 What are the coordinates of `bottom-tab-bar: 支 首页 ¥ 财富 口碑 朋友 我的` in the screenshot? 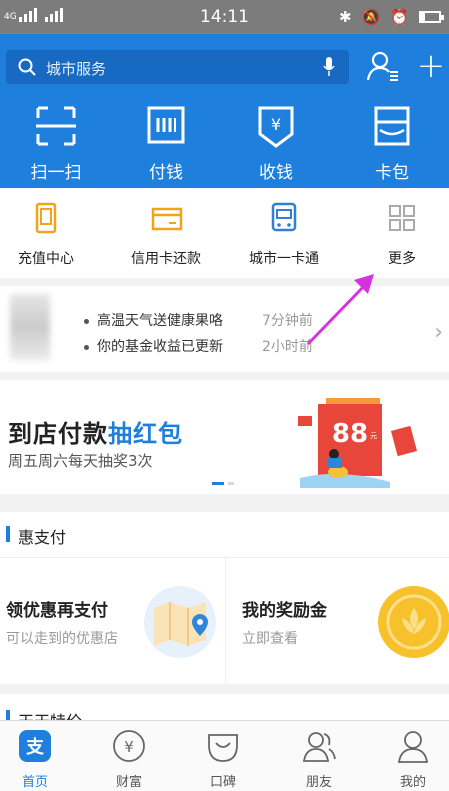 It's located at (224, 755).